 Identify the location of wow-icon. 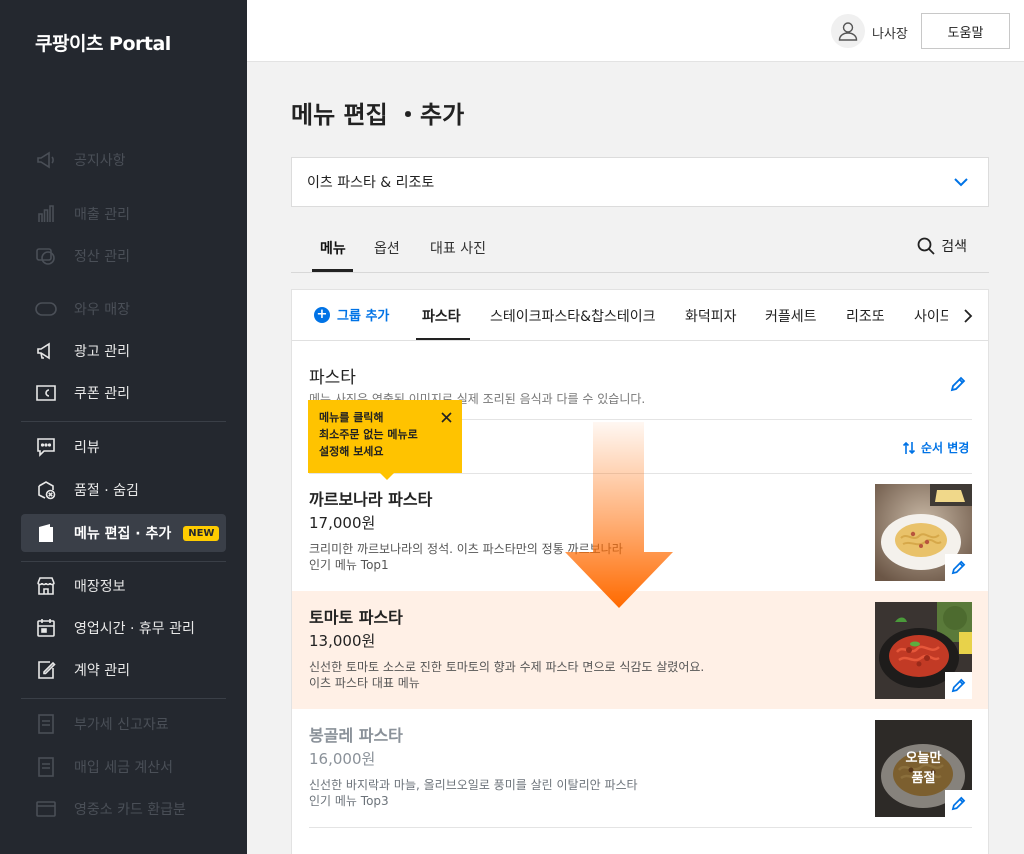
(46, 309).